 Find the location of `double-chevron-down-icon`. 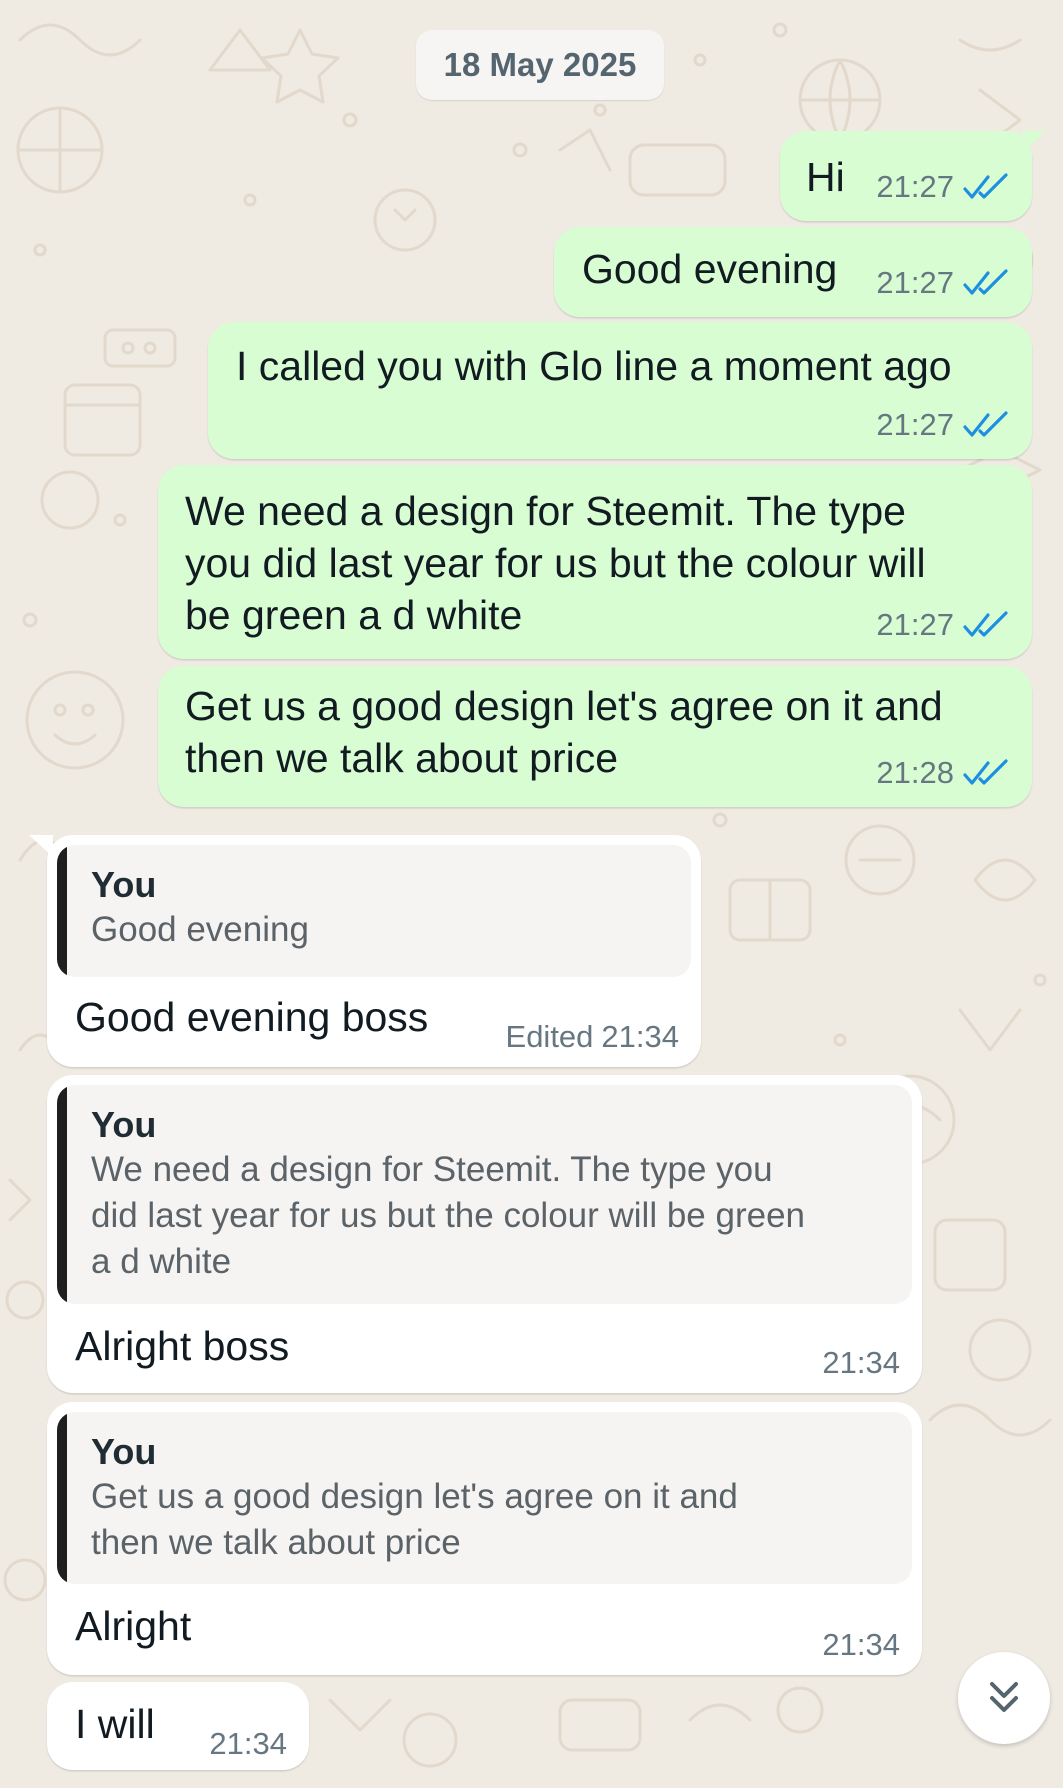

double-chevron-down-icon is located at coordinates (1004, 1697).